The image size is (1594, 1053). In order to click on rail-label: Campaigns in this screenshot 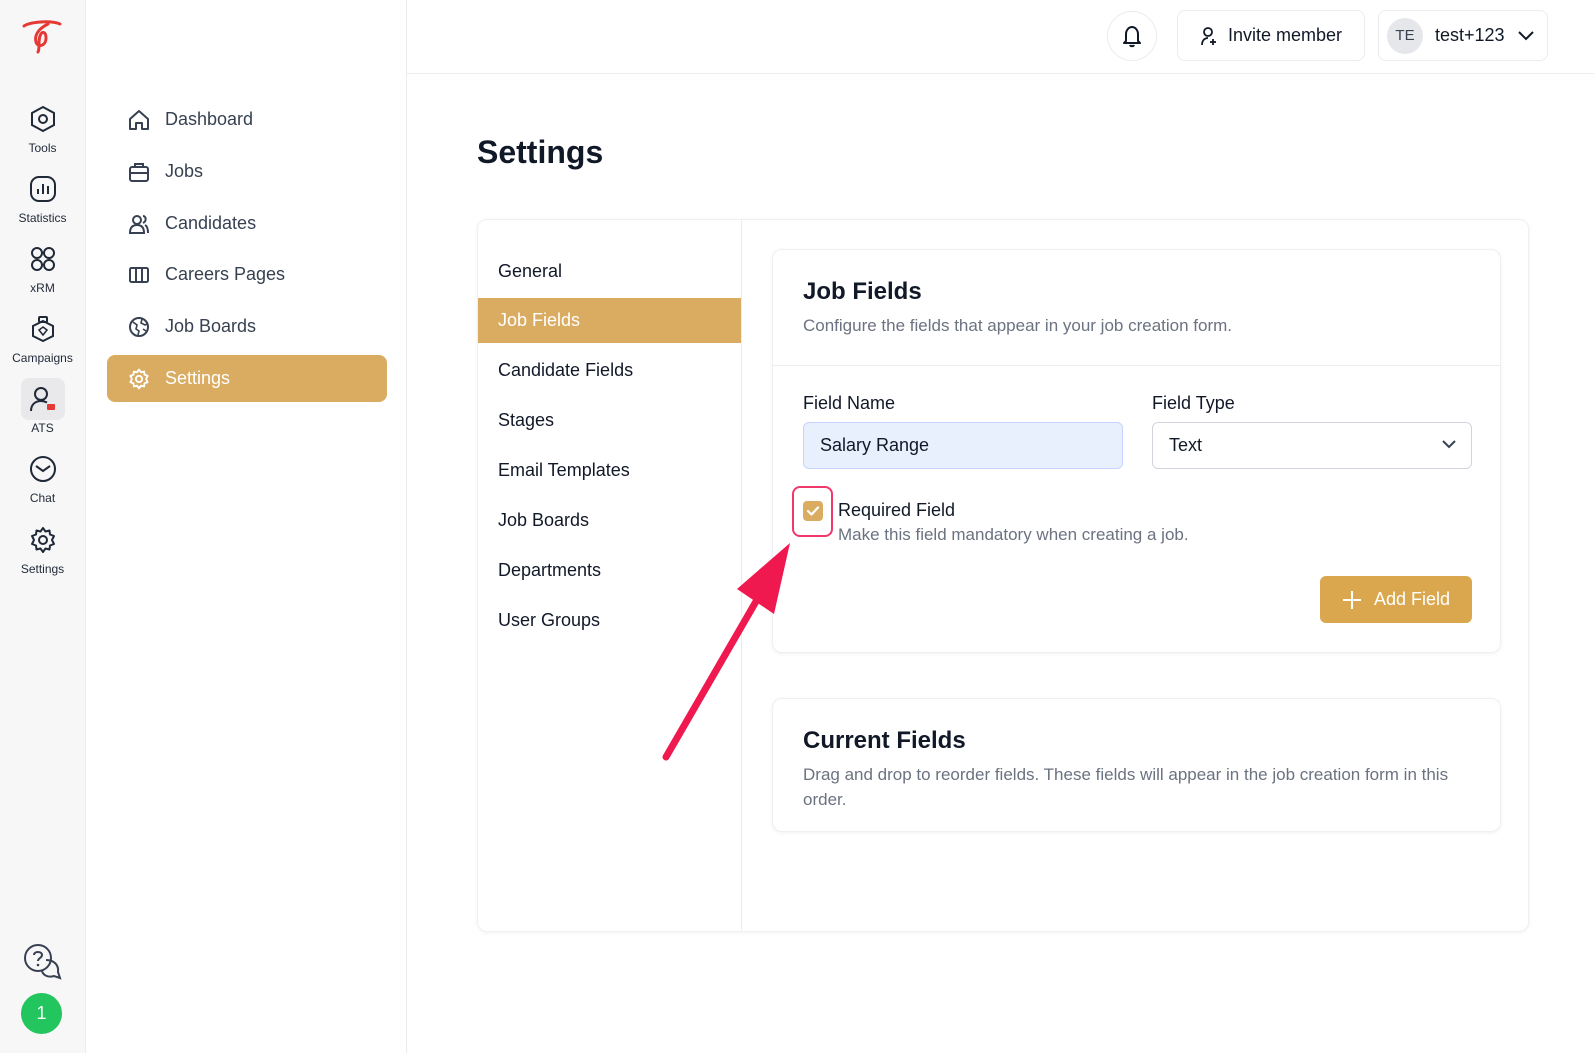, I will do `click(42, 358)`.